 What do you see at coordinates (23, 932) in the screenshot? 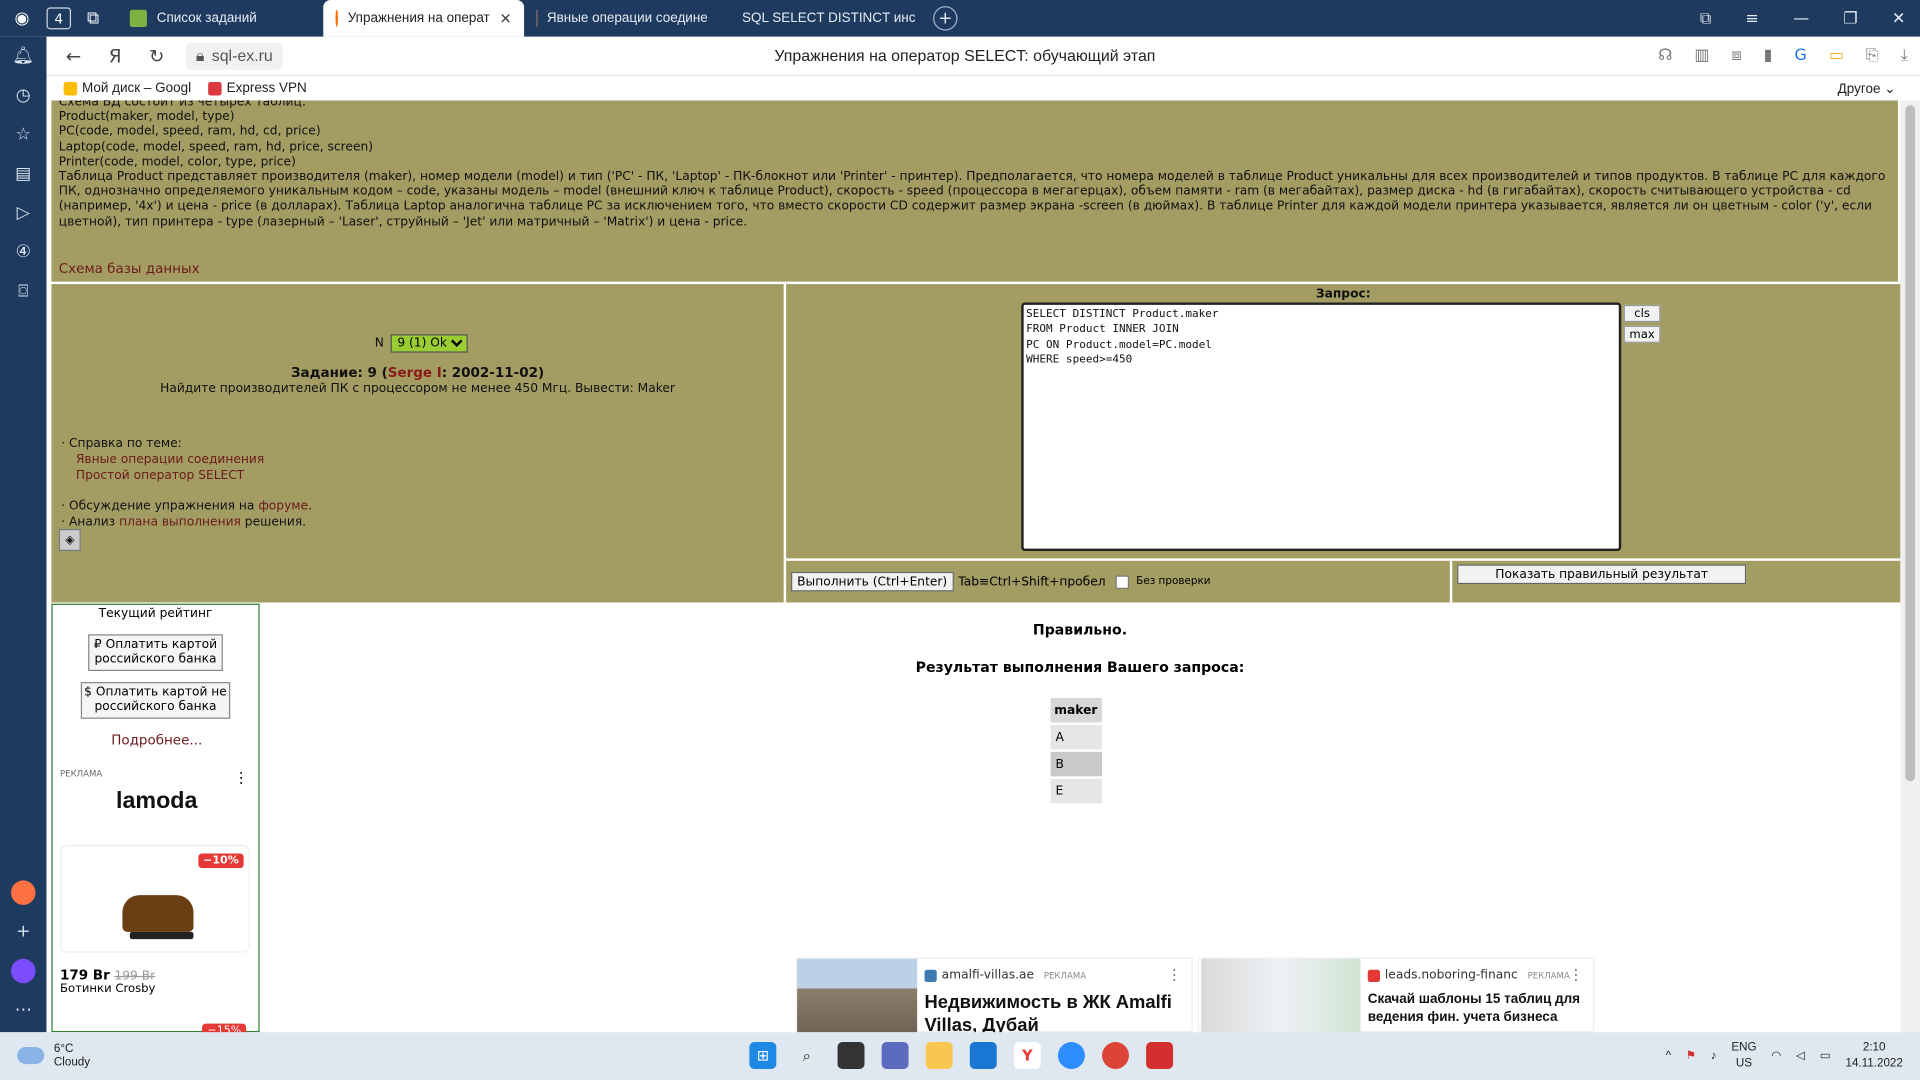
I see `add-icon: +` at bounding box center [23, 932].